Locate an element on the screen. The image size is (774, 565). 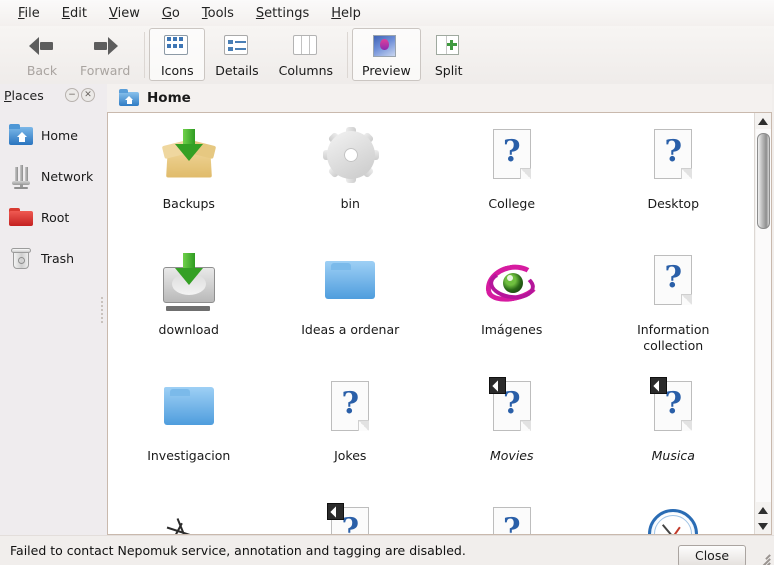
file-item: Ideas a ordenar is located at coordinates (351, 308).